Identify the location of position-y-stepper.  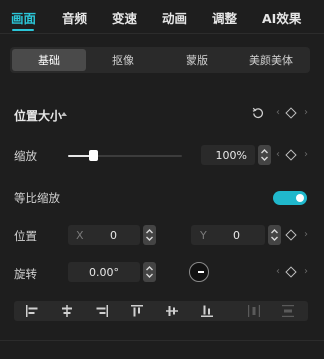
(274, 235).